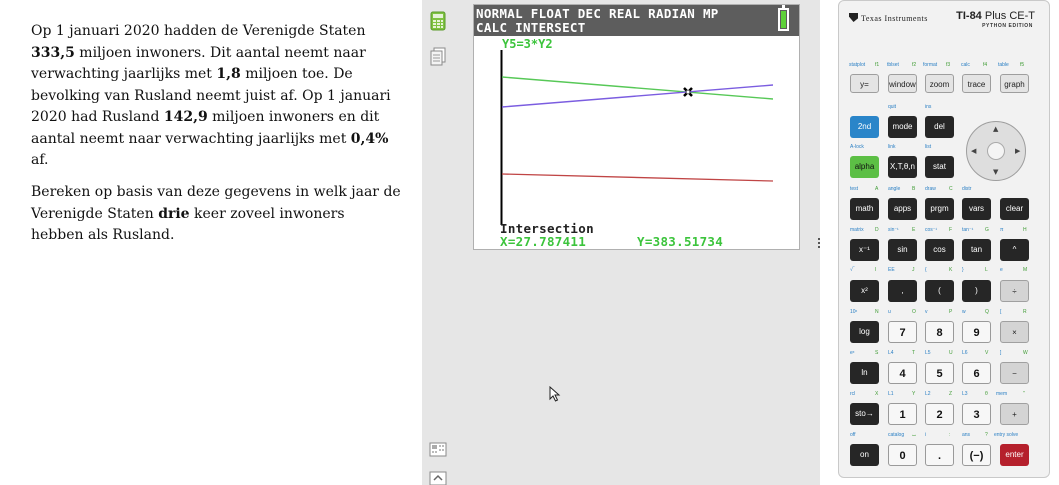 This screenshot has height=485, width=1059. What do you see at coordinates (930, 65) in the screenshot?
I see `label-format: format` at bounding box center [930, 65].